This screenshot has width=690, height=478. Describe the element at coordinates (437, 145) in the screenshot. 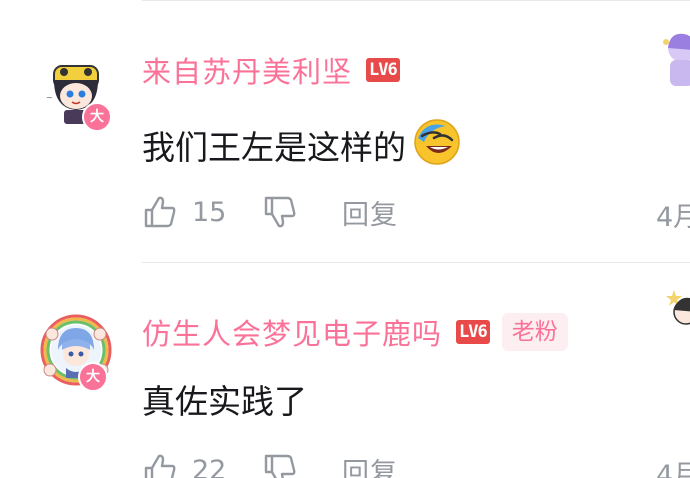

I see `laugh-cry-emoji-icon` at that location.